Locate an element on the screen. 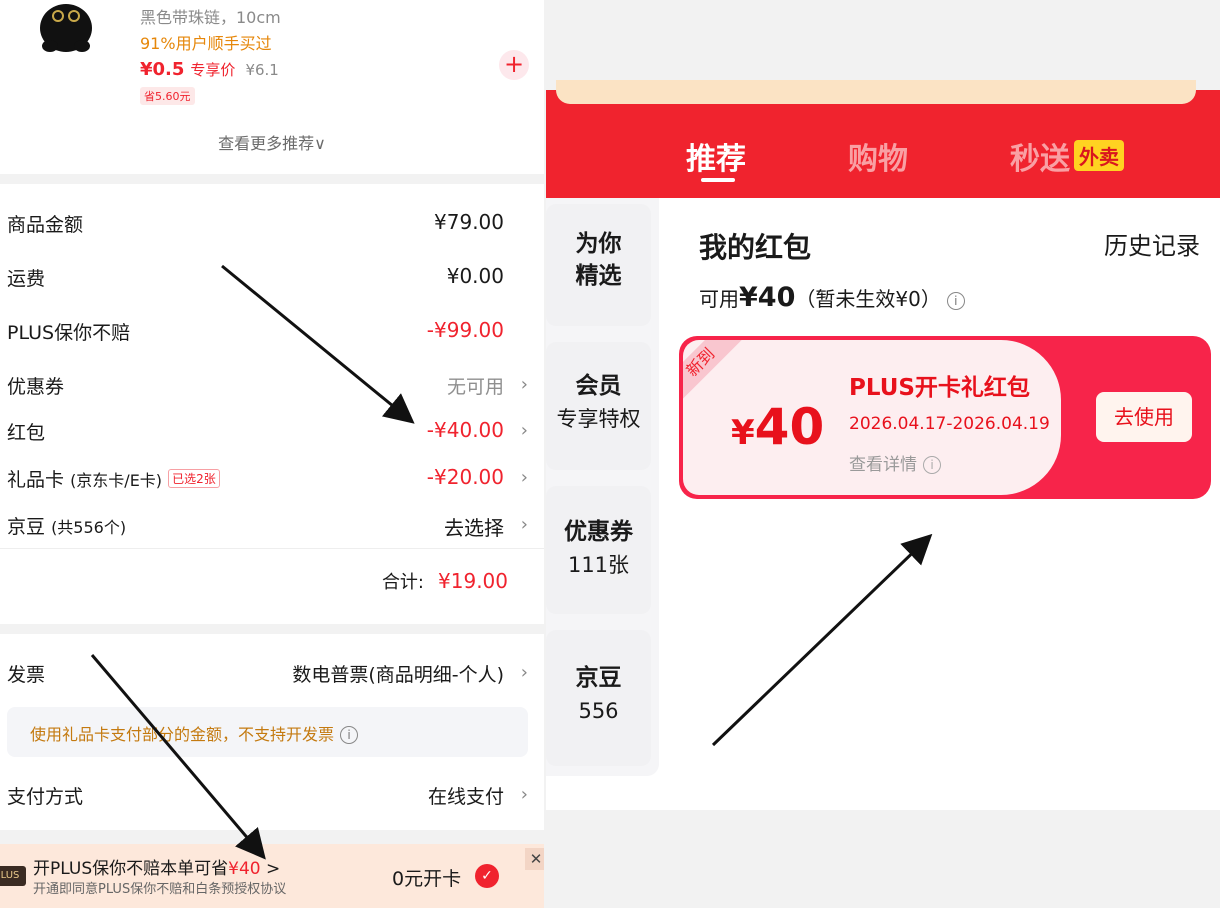 This screenshot has width=1220, height=908. check-icon: ✓ is located at coordinates (487, 876).